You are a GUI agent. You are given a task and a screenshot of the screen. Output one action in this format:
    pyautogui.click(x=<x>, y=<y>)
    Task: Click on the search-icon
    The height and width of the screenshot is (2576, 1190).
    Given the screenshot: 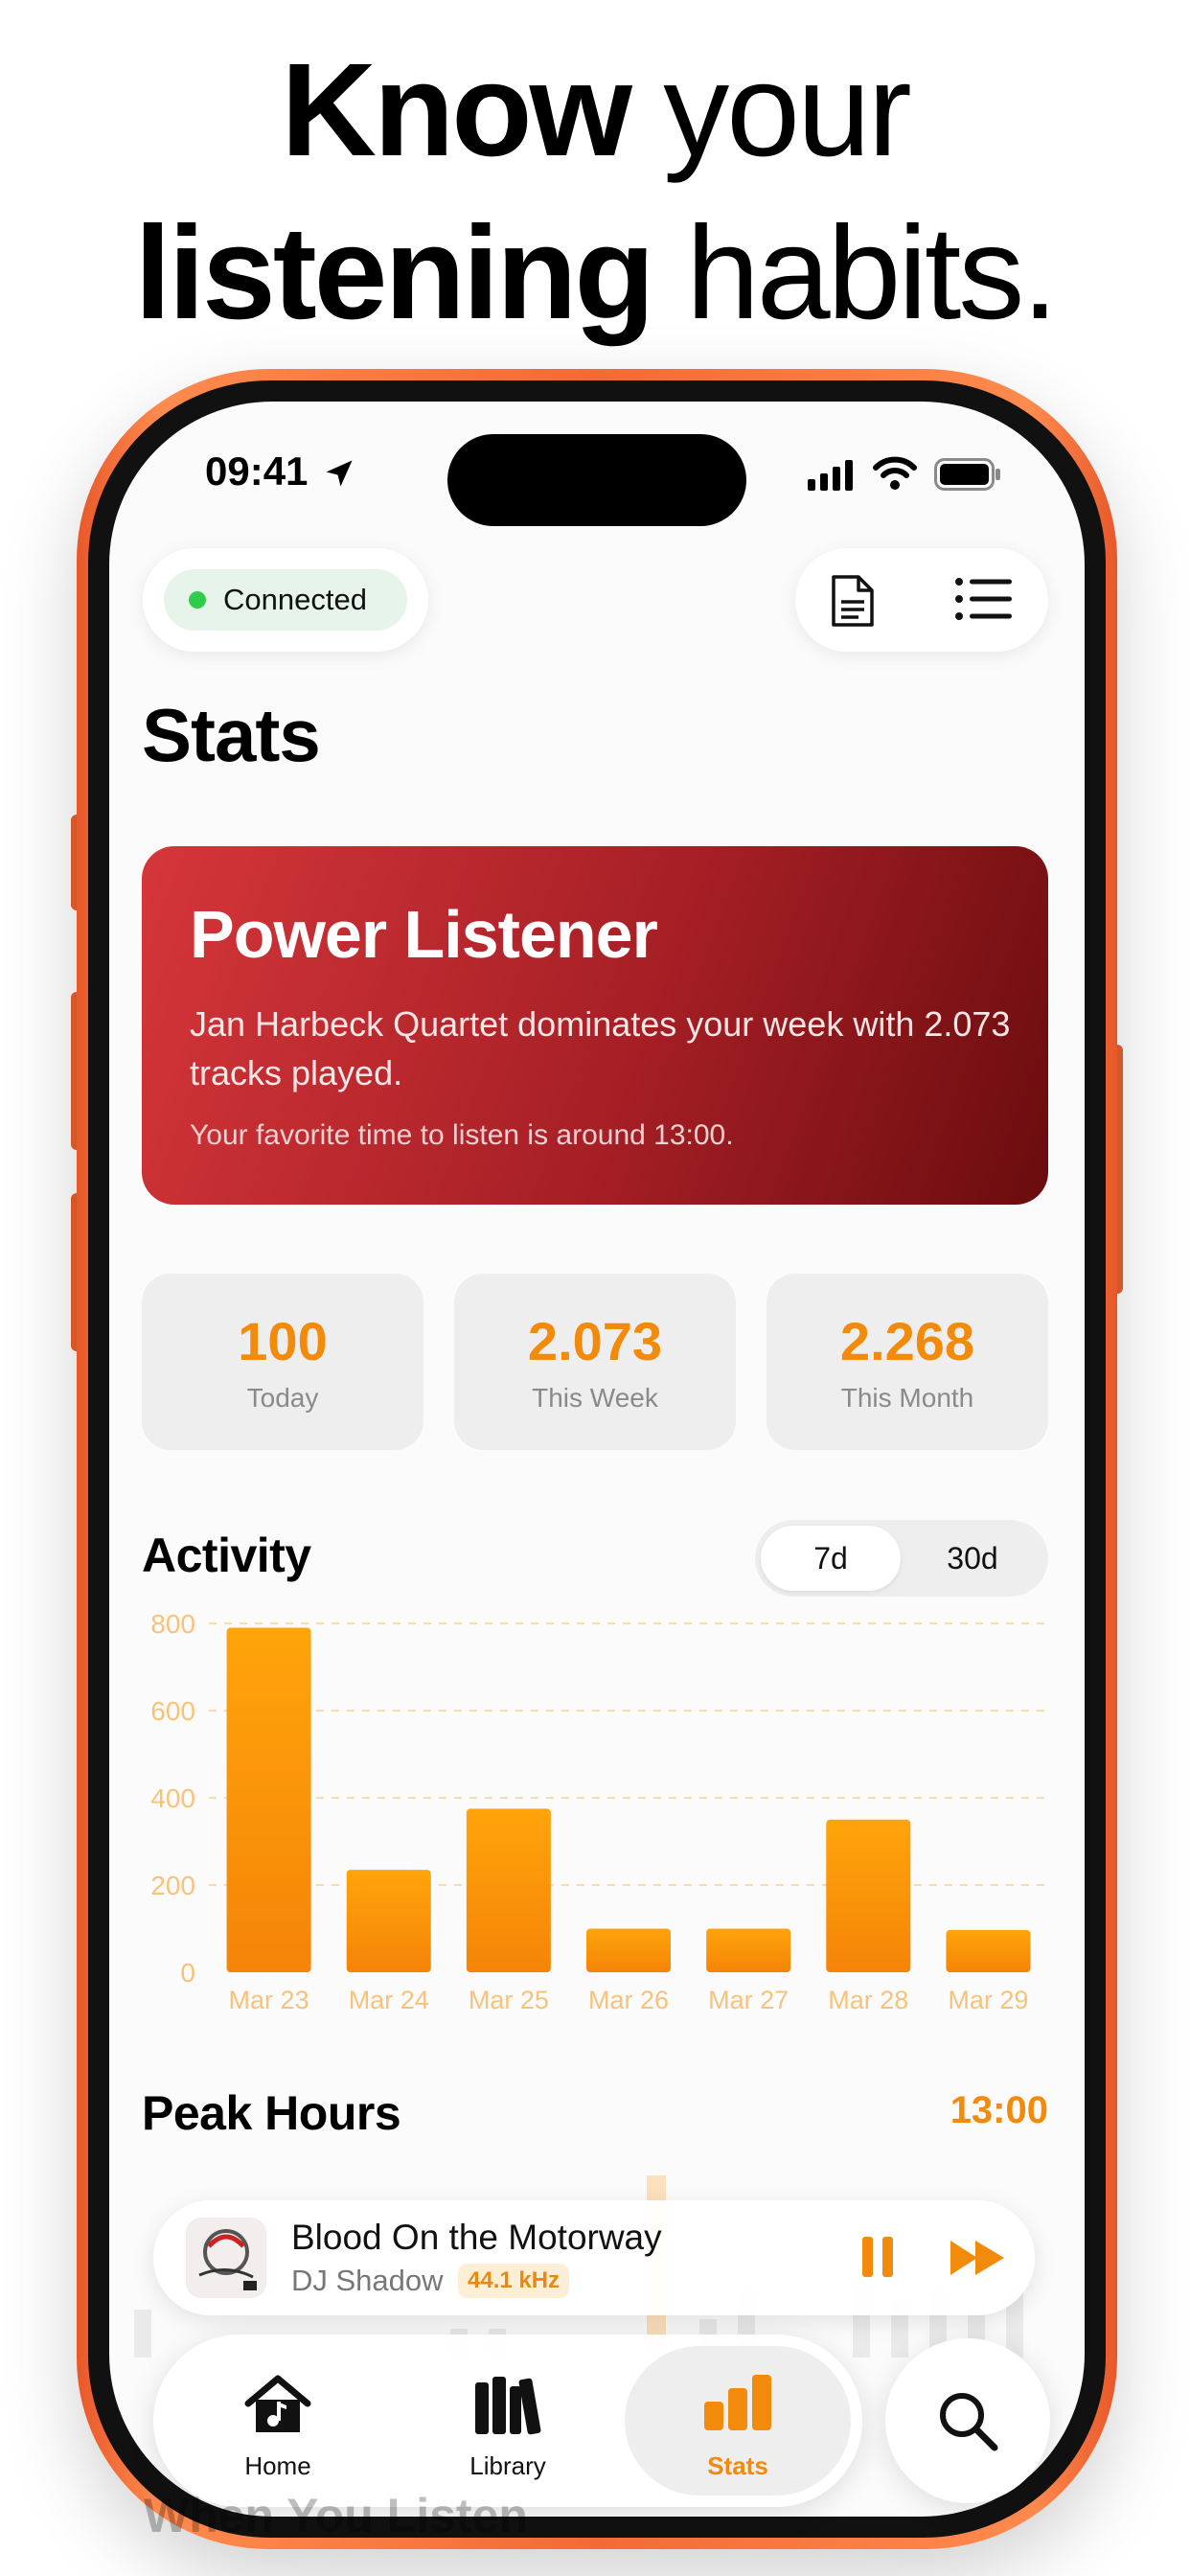 What is the action you would take?
    pyautogui.click(x=969, y=2422)
    